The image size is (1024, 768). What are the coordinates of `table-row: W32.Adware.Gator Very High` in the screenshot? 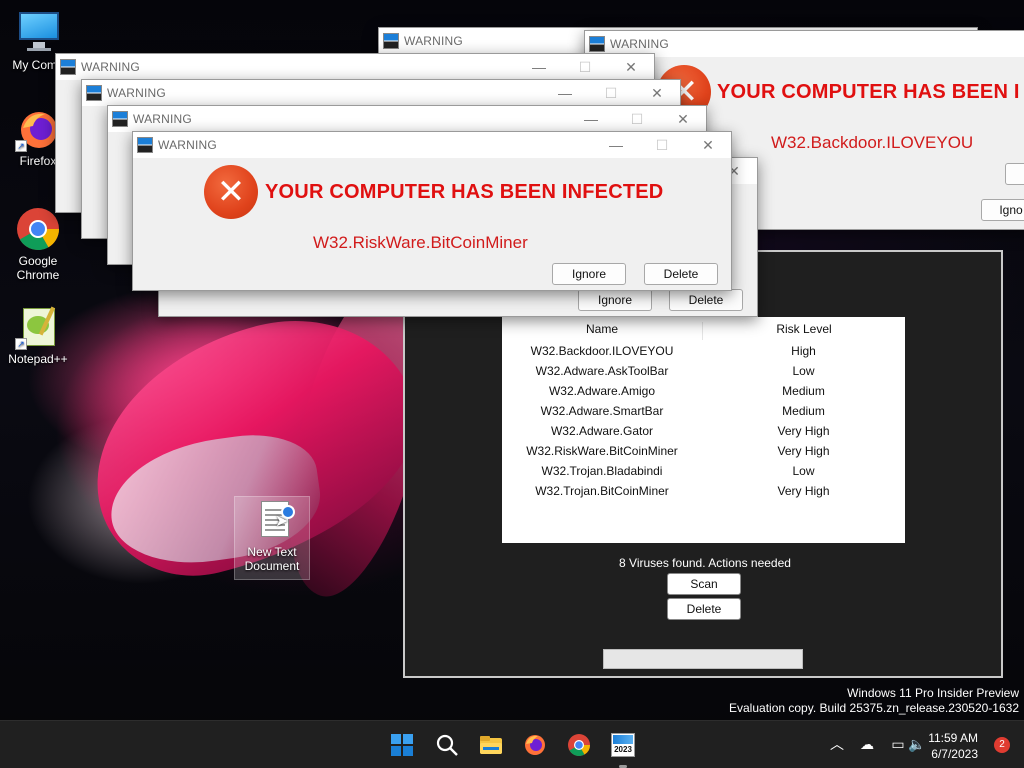 It's located at (703, 431).